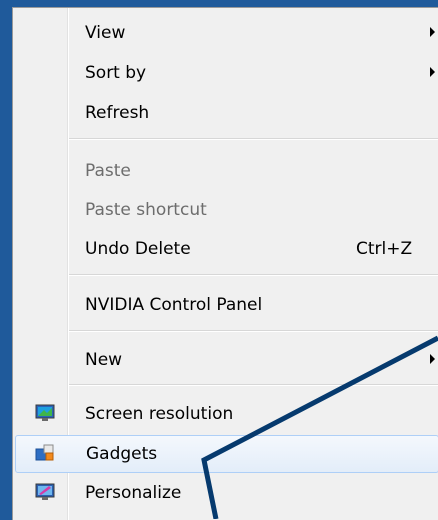  Describe the element at coordinates (133, 493) in the screenshot. I see `menu-item-personalize-label: Personalize` at that location.